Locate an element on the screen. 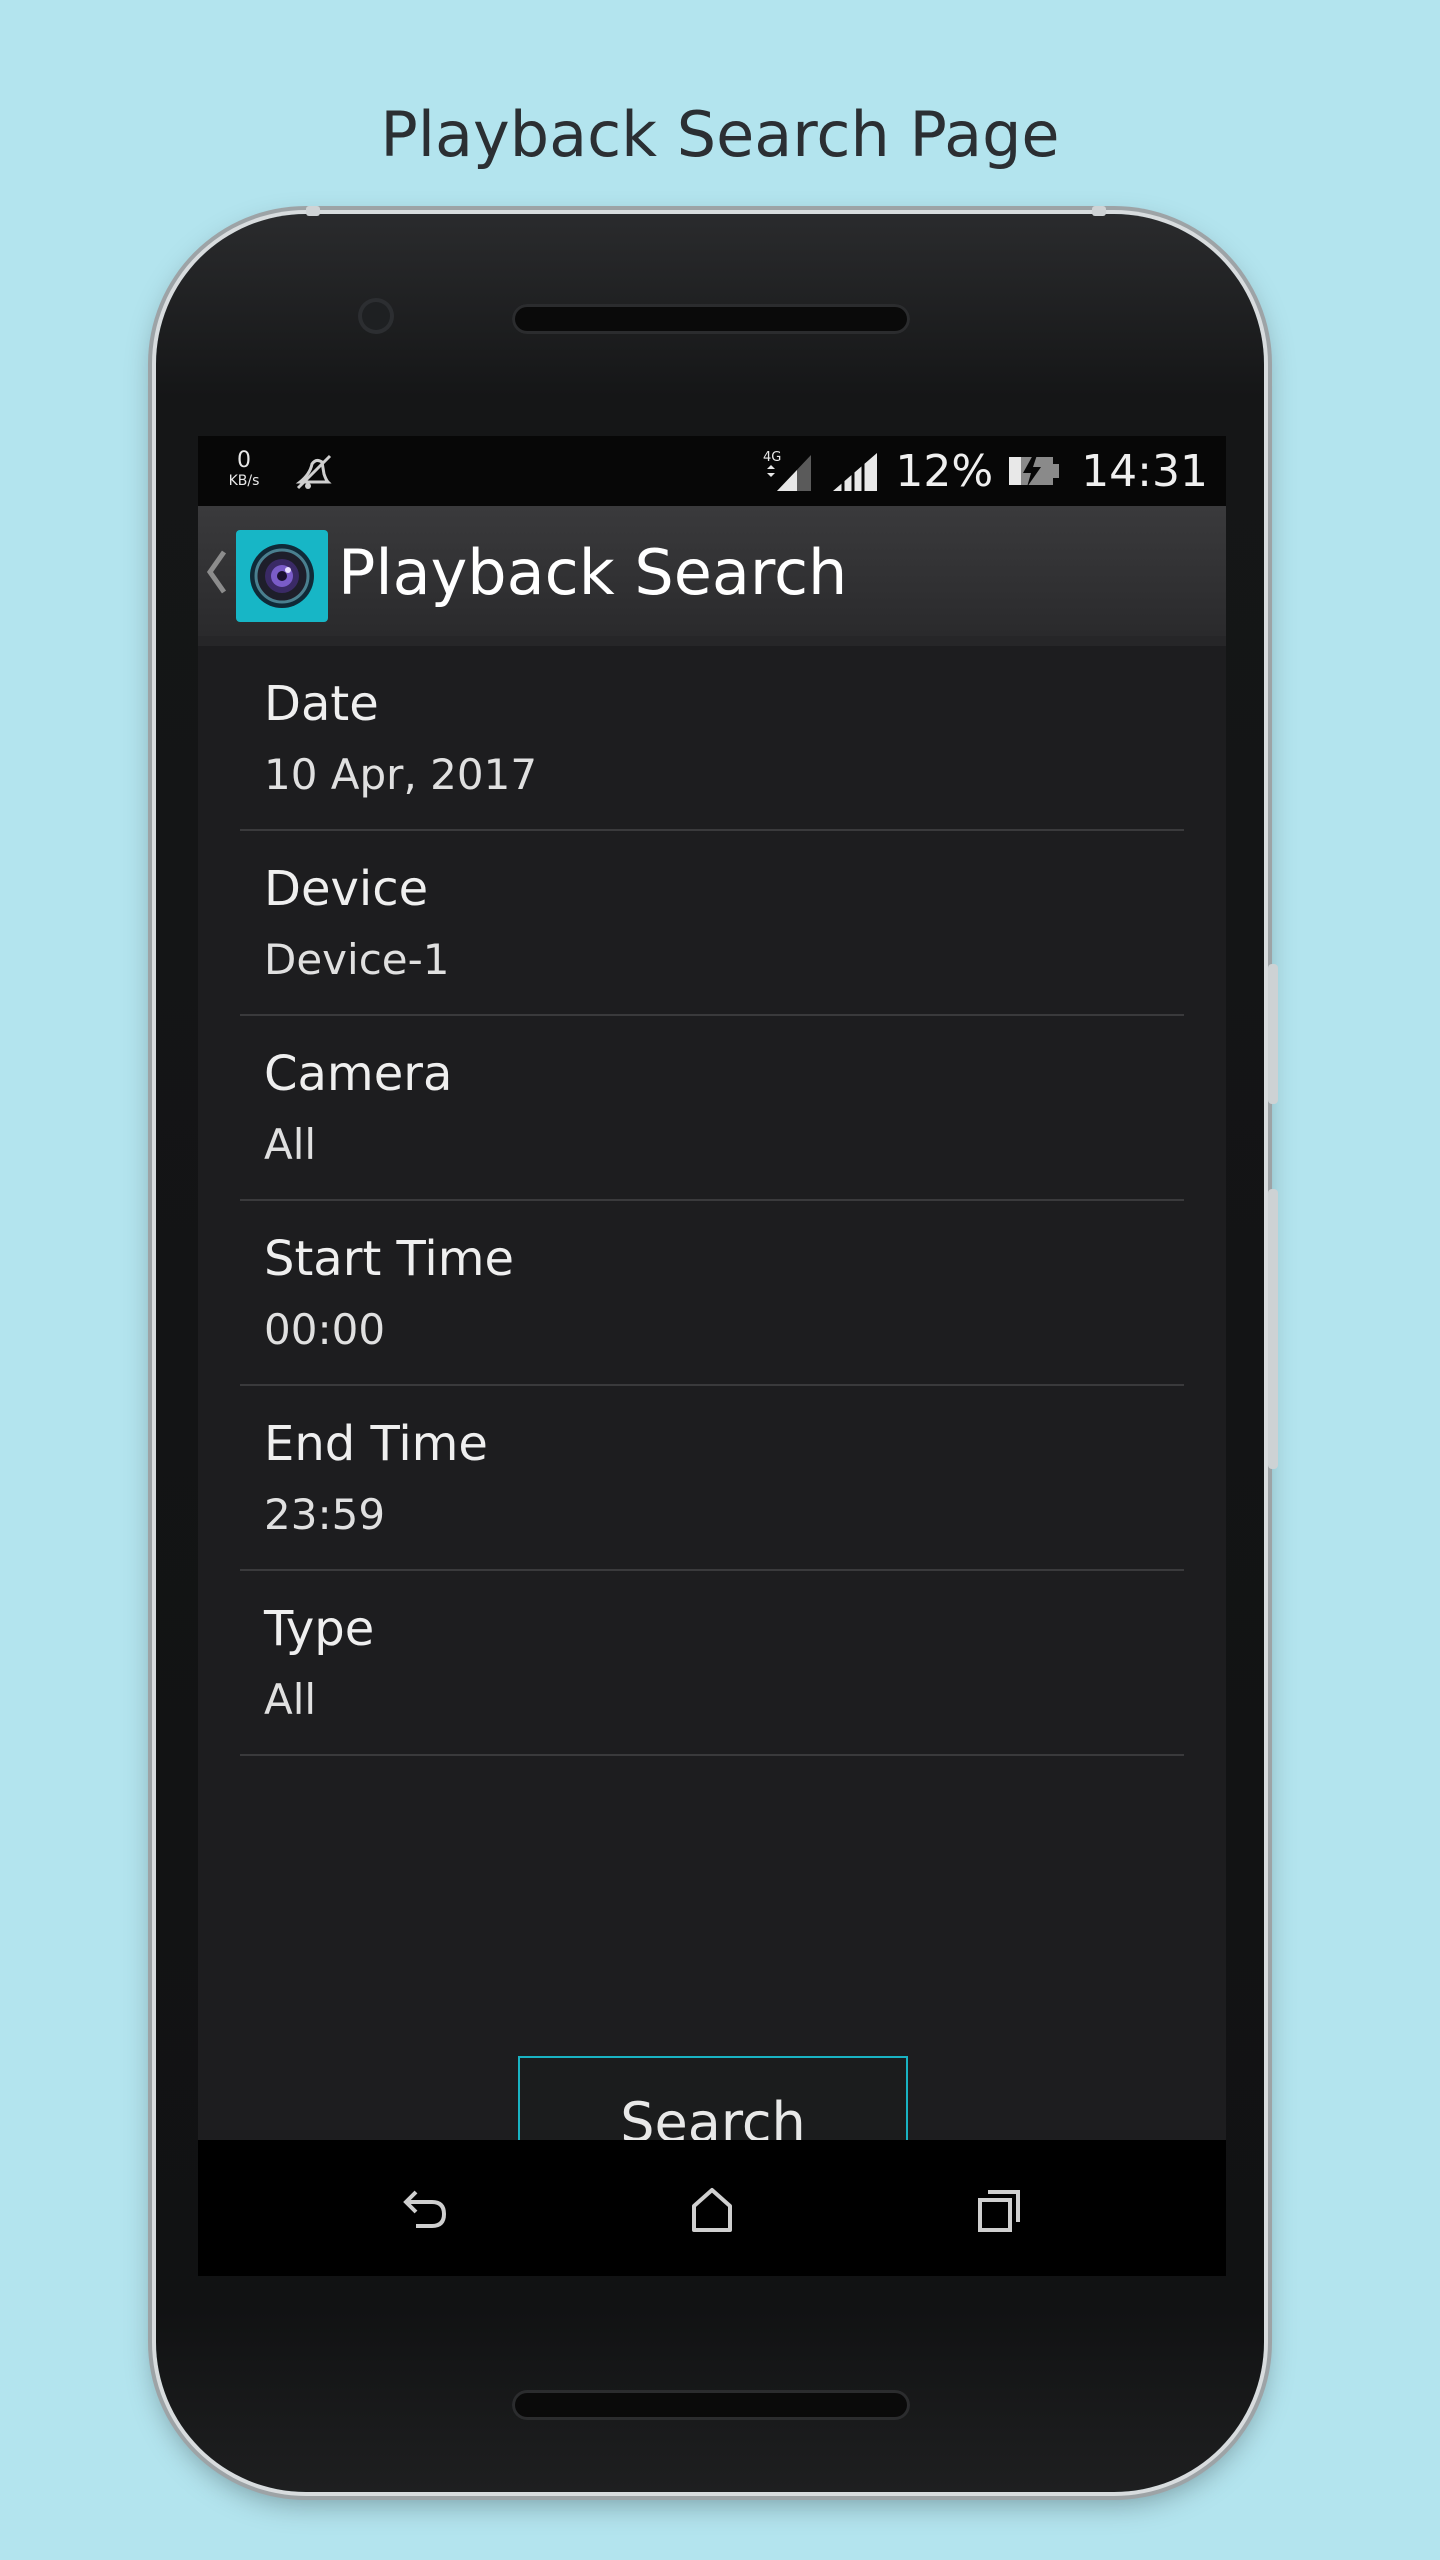 This screenshot has width=1440, height=2560. net-speed: 0 KB/s is located at coordinates (244, 468).